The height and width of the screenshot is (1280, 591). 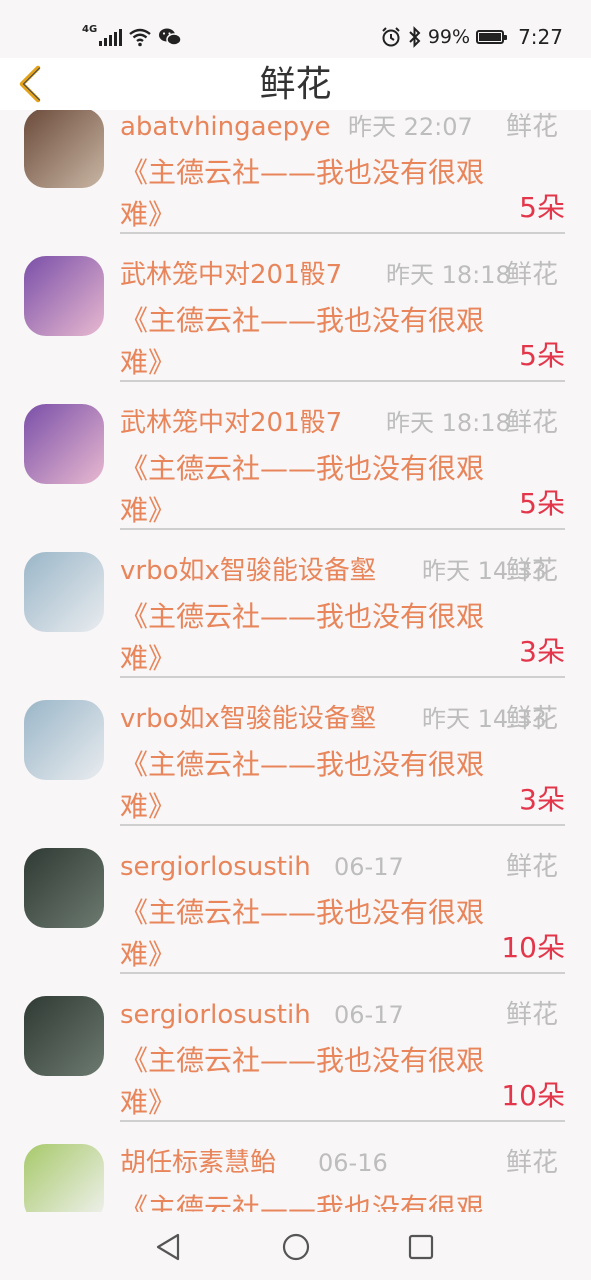 I want to click on timestamp: 昨天 22:07, so click(x=410, y=127).